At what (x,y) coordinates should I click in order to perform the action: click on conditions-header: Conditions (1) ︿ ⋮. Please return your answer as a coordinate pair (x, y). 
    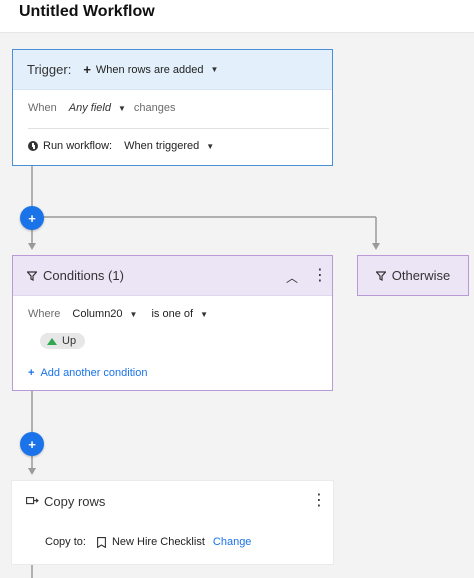
    Looking at the image, I should click on (172, 276).